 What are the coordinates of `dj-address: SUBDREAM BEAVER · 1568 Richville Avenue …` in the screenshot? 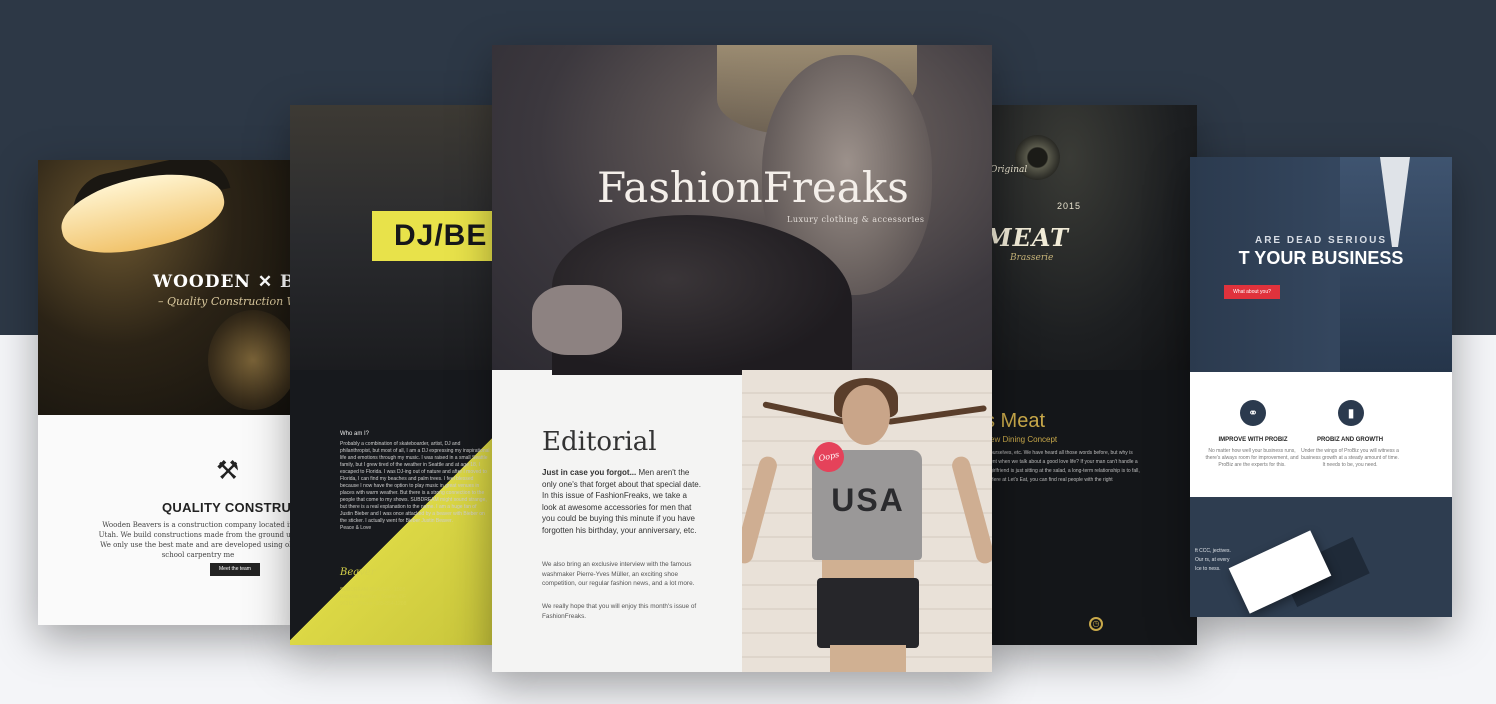 It's located at (373, 597).